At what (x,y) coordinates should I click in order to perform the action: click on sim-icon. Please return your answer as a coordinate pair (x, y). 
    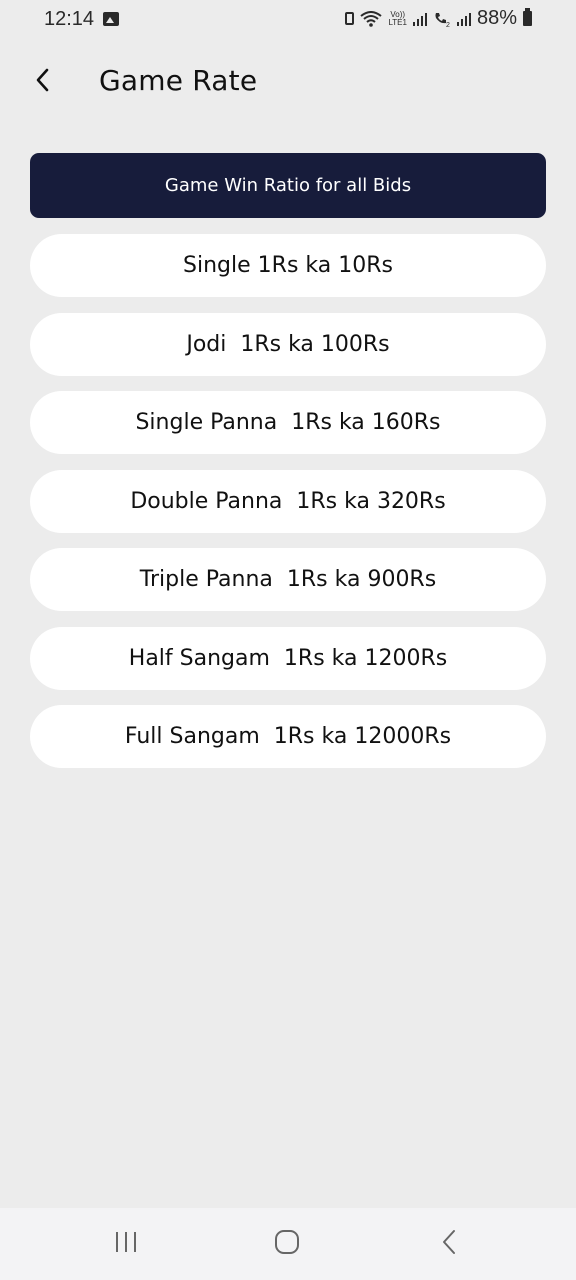
    Looking at the image, I should click on (350, 18).